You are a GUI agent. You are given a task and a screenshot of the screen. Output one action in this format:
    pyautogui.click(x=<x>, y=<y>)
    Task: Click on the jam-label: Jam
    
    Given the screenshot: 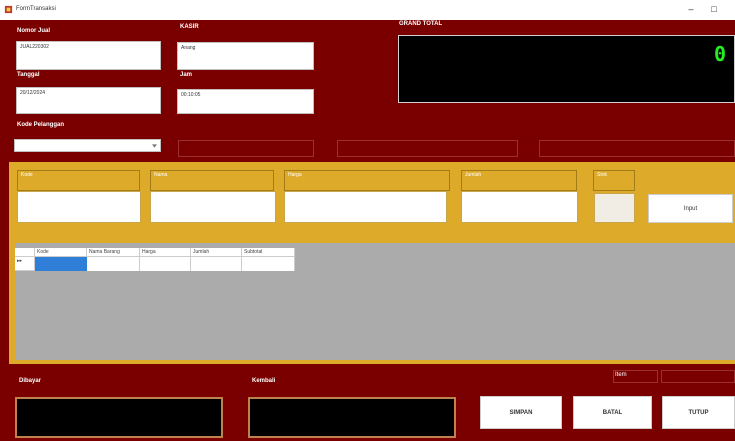 What is the action you would take?
    pyautogui.click(x=186, y=75)
    